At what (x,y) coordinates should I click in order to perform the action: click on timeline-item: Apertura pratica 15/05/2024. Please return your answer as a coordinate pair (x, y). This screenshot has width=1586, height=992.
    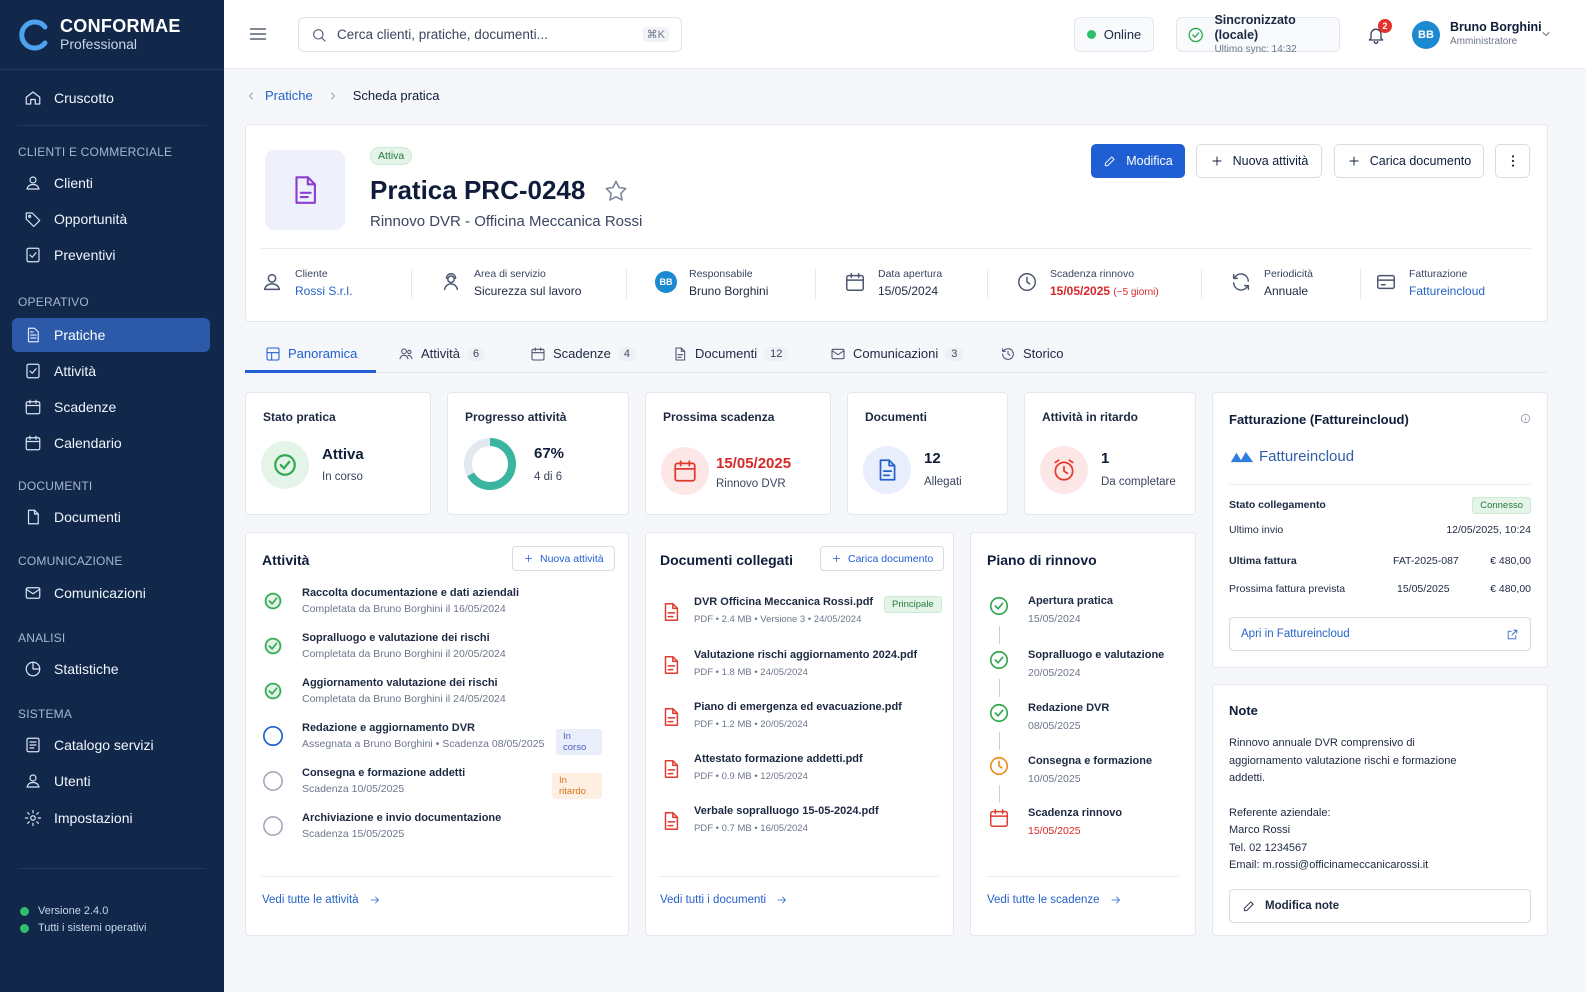
    Looking at the image, I should click on (1088, 615).